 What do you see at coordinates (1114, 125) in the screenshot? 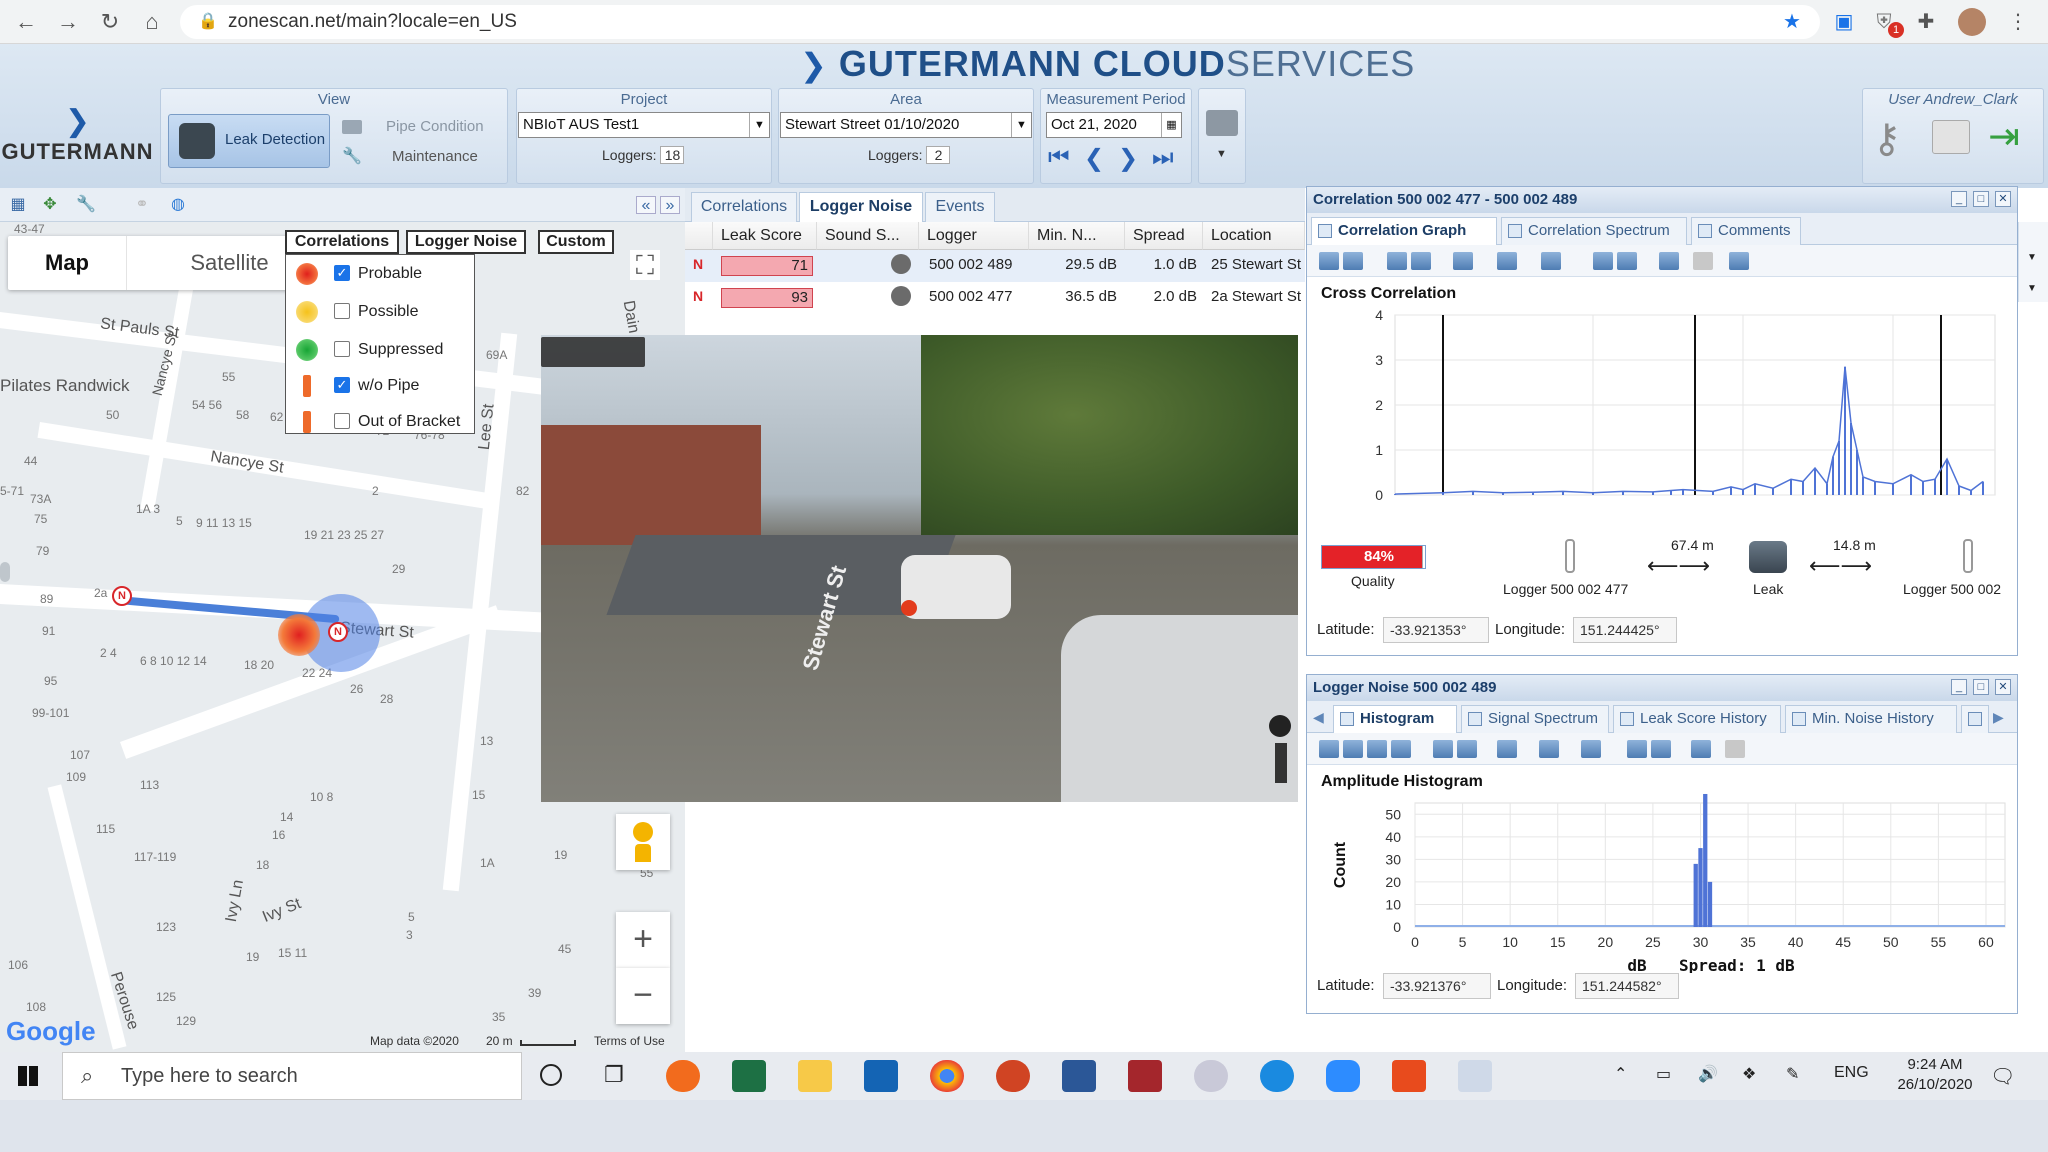
I see `period-date-input: Oct 21, 2020 ▦` at bounding box center [1114, 125].